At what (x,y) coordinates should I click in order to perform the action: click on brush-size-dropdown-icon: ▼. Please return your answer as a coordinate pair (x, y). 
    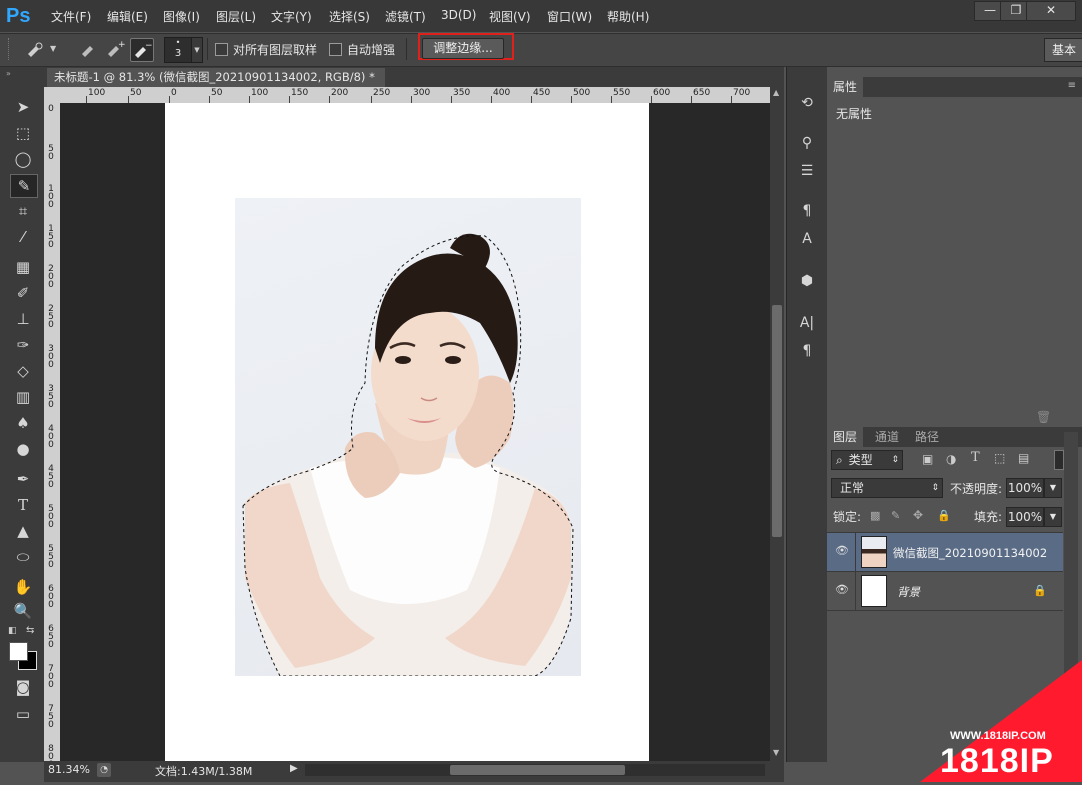
    Looking at the image, I should click on (197, 50).